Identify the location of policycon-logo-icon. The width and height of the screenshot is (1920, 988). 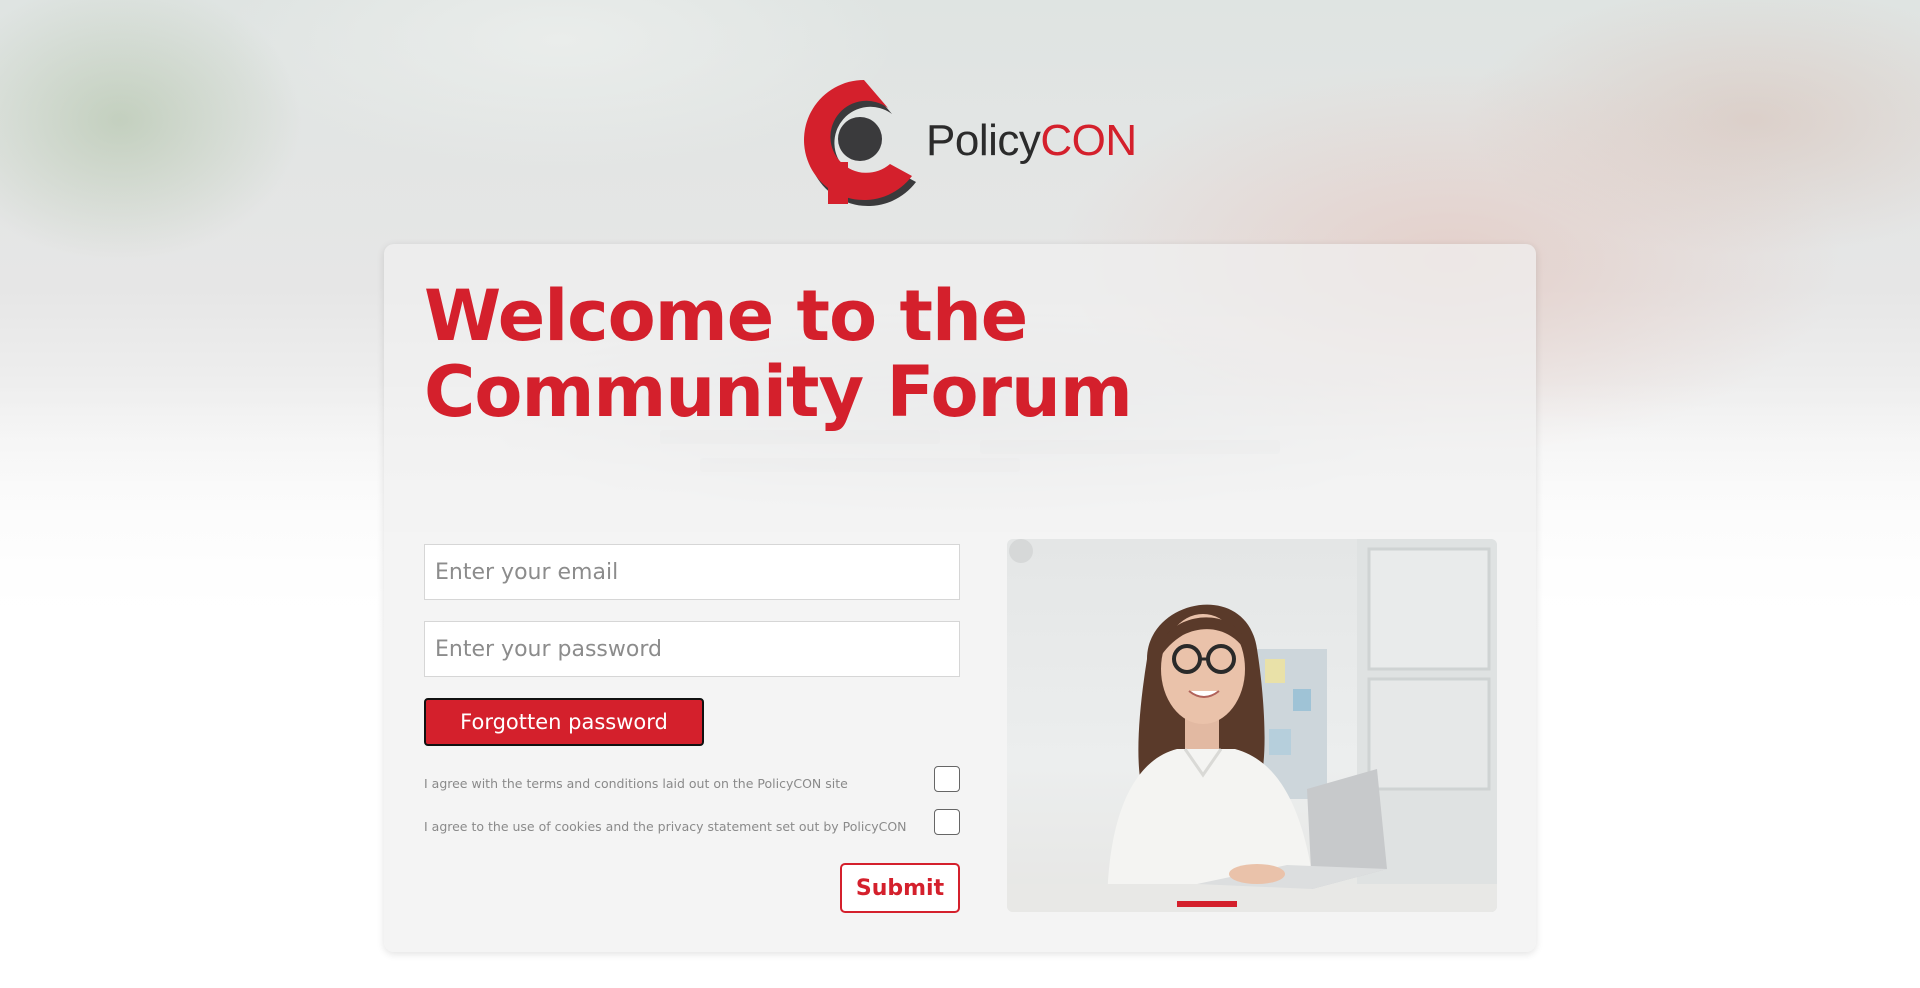
(860, 143).